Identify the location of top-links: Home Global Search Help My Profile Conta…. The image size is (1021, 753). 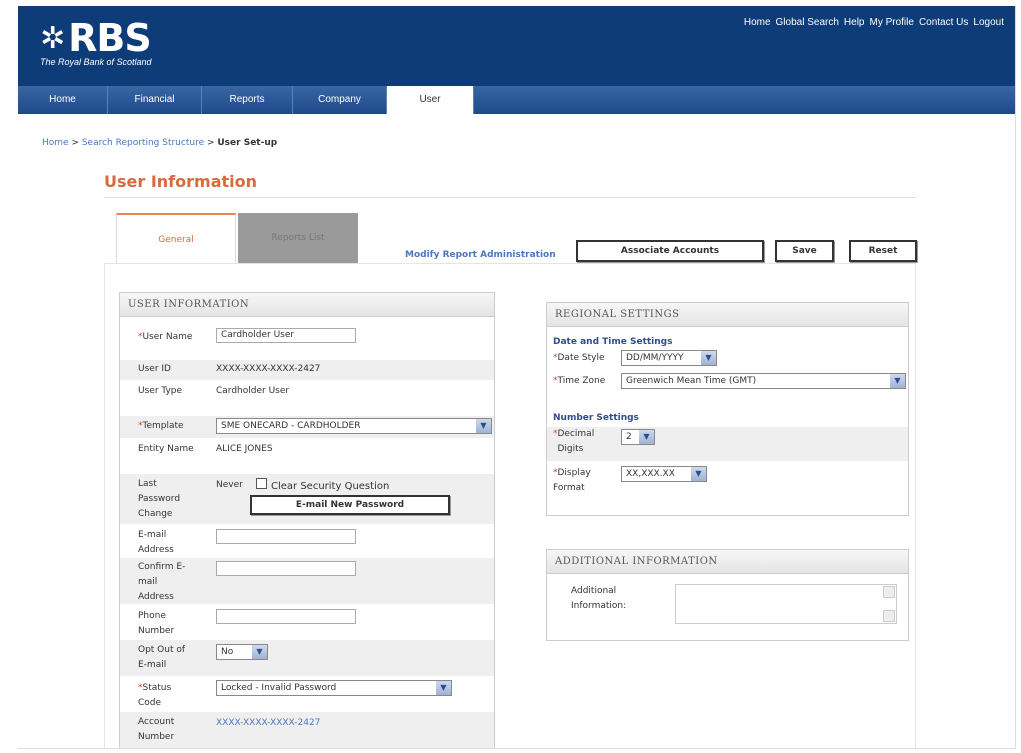
(874, 22).